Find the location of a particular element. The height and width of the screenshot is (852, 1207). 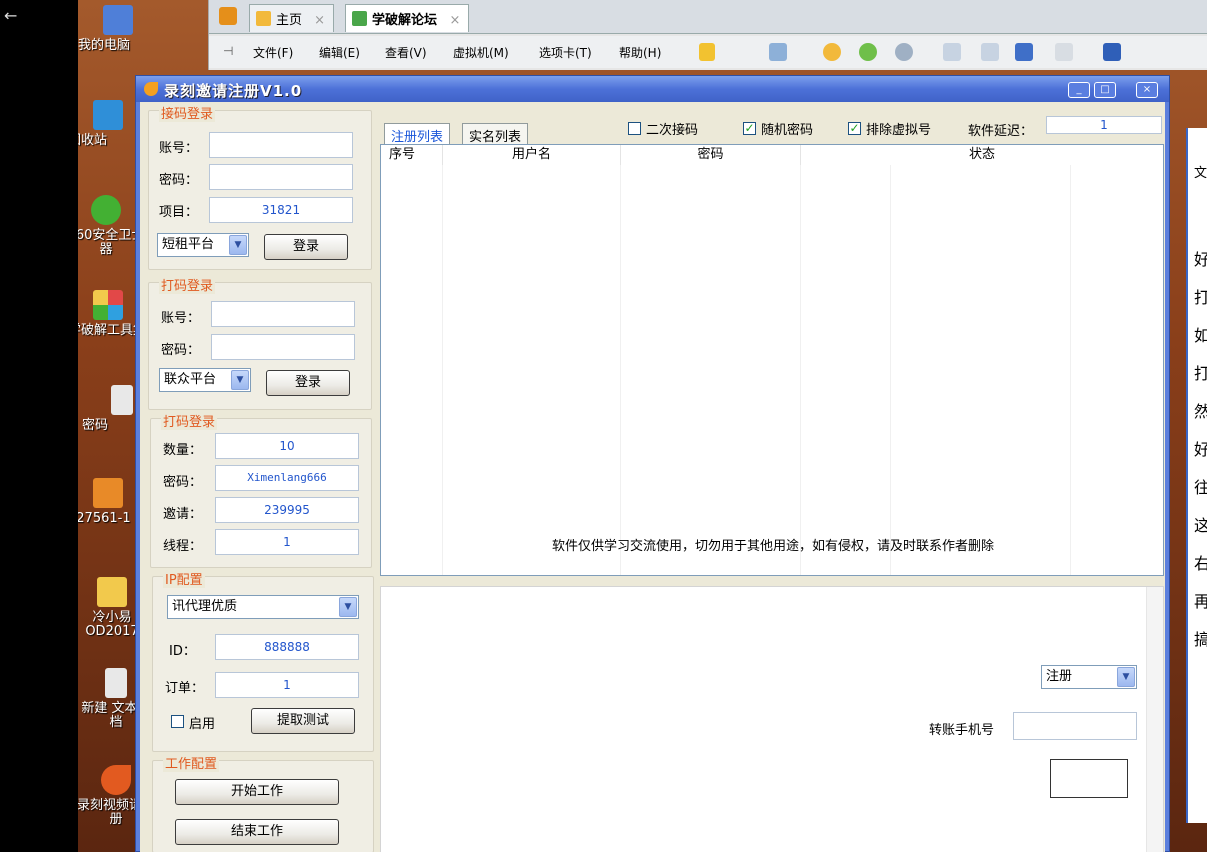

manage-snapshot-icon is located at coordinates (904, 52).